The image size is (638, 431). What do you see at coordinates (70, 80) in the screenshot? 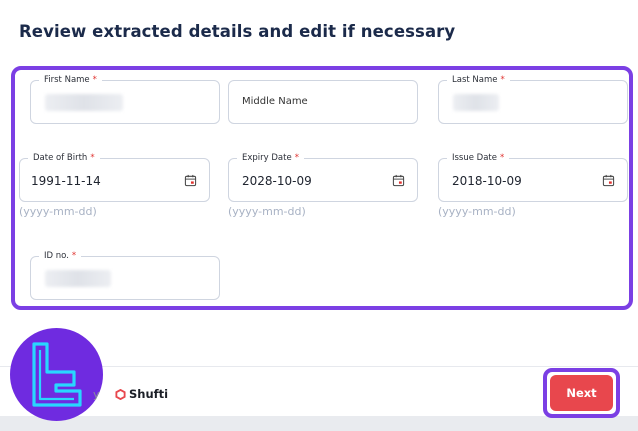
I see `first-name-label: First Name *` at bounding box center [70, 80].